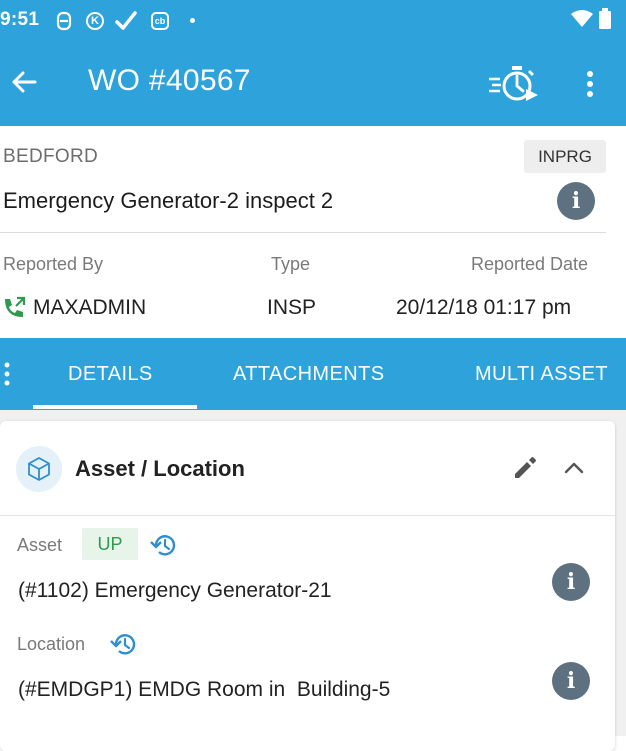  What do you see at coordinates (40, 545) in the screenshot?
I see `asset-label: Asset` at bounding box center [40, 545].